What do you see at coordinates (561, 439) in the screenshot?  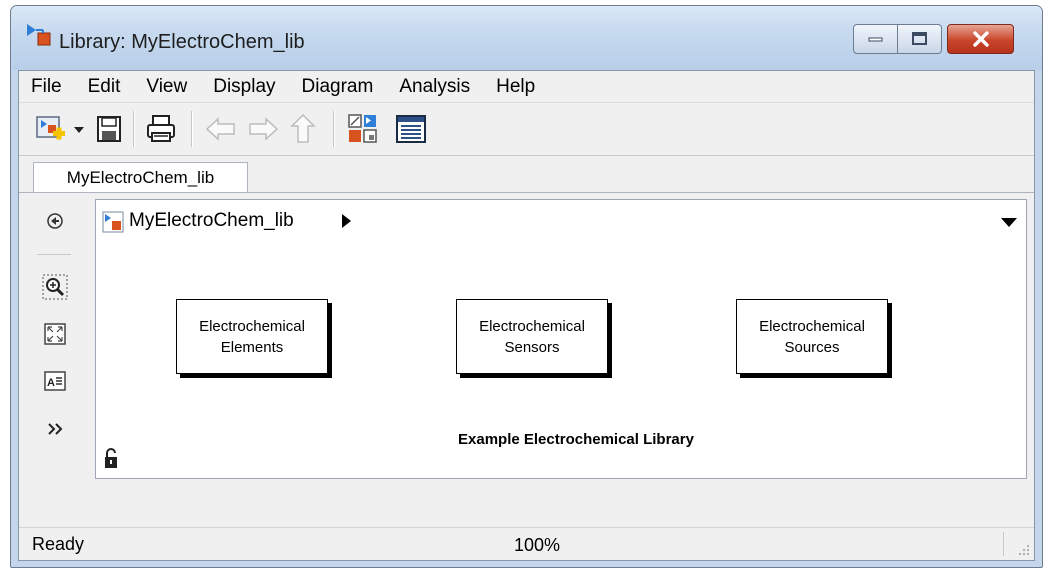 I see `library-annotation: Example Electrochemical Library` at bounding box center [561, 439].